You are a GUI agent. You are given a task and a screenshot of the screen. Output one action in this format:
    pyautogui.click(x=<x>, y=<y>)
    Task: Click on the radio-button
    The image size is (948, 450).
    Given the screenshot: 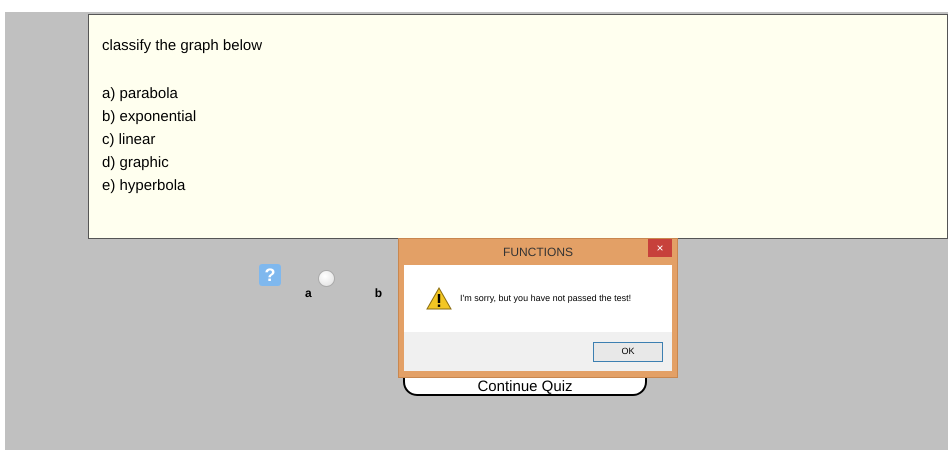 What is the action you would take?
    pyautogui.click(x=326, y=278)
    